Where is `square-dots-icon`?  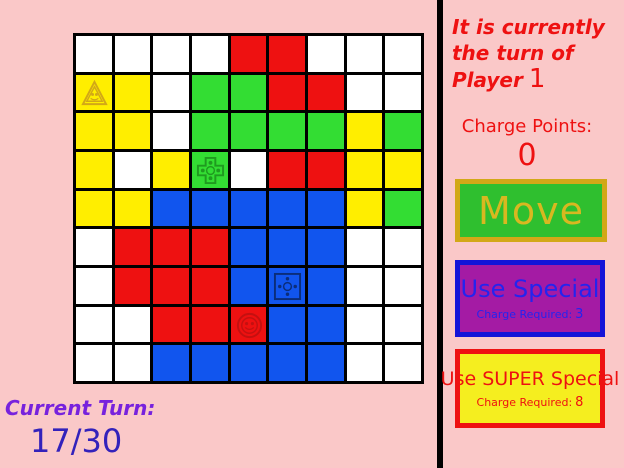
square-dots-icon is located at coordinates (287, 286).